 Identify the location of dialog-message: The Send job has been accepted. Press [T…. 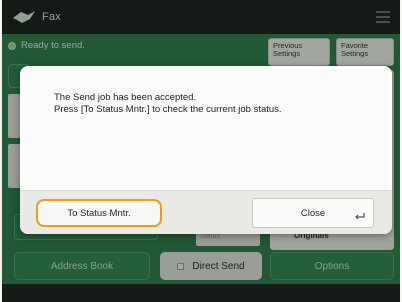
(168, 104).